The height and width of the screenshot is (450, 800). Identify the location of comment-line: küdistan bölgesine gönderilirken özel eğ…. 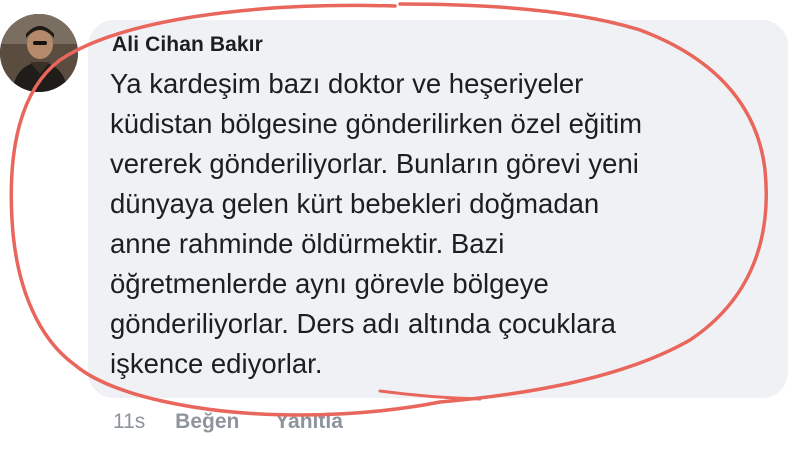
(376, 123).